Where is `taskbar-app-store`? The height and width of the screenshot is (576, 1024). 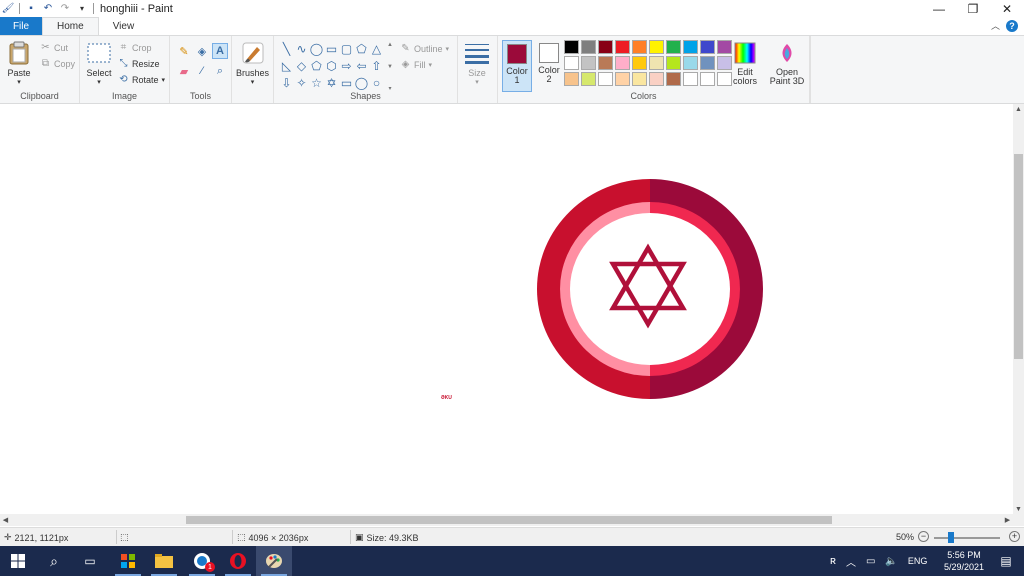 taskbar-app-store is located at coordinates (128, 561).